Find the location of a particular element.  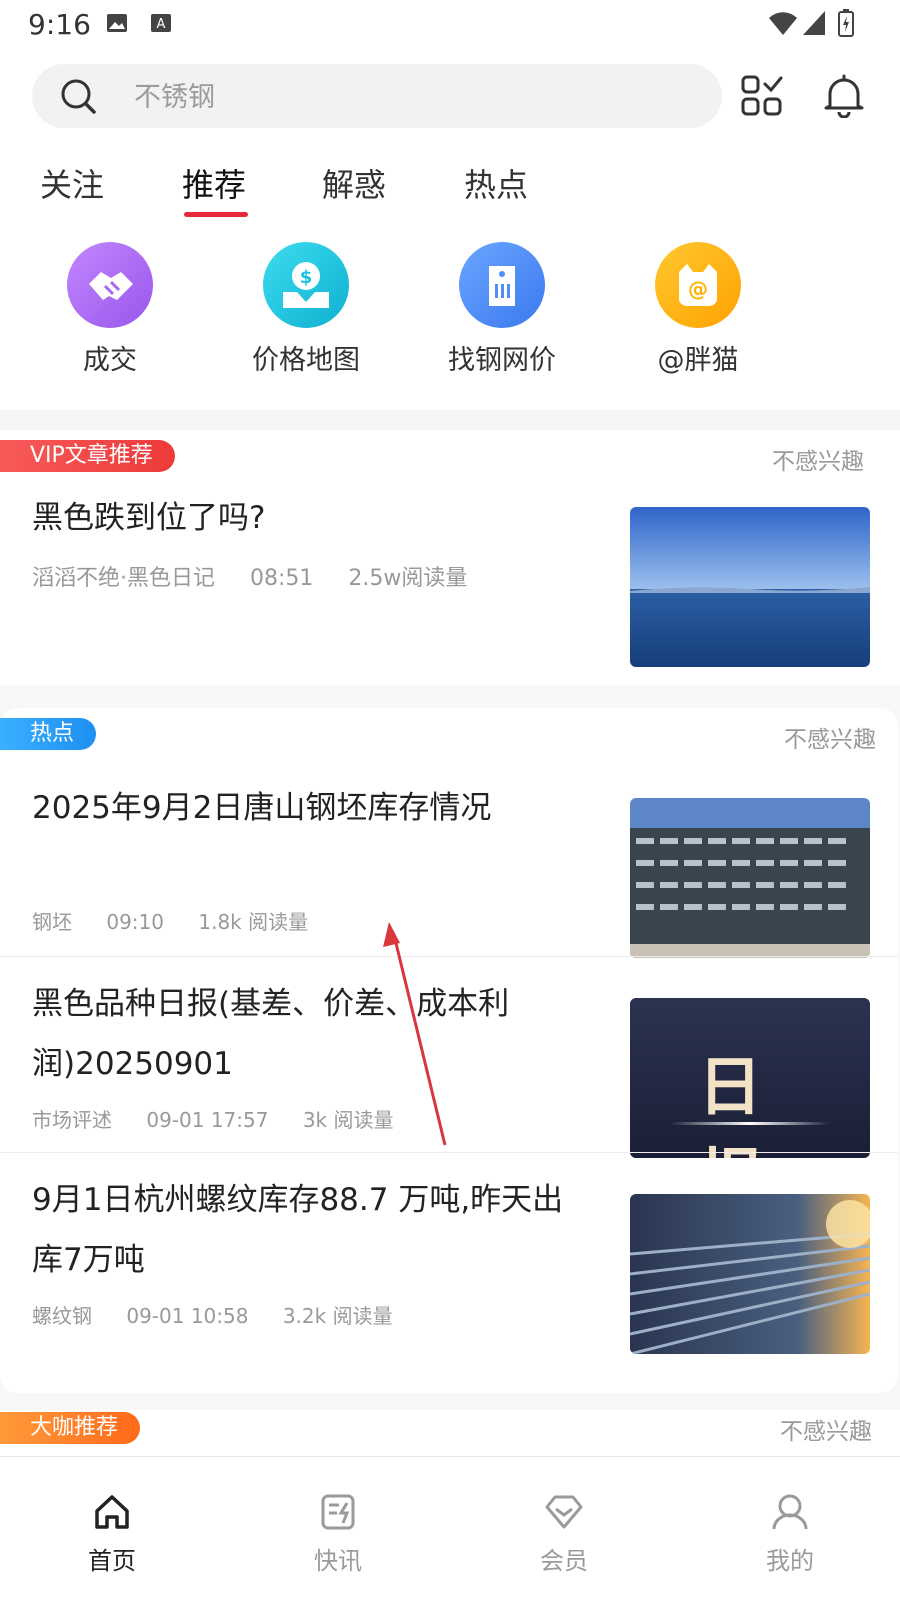

profile-icon is located at coordinates (790, 1512).